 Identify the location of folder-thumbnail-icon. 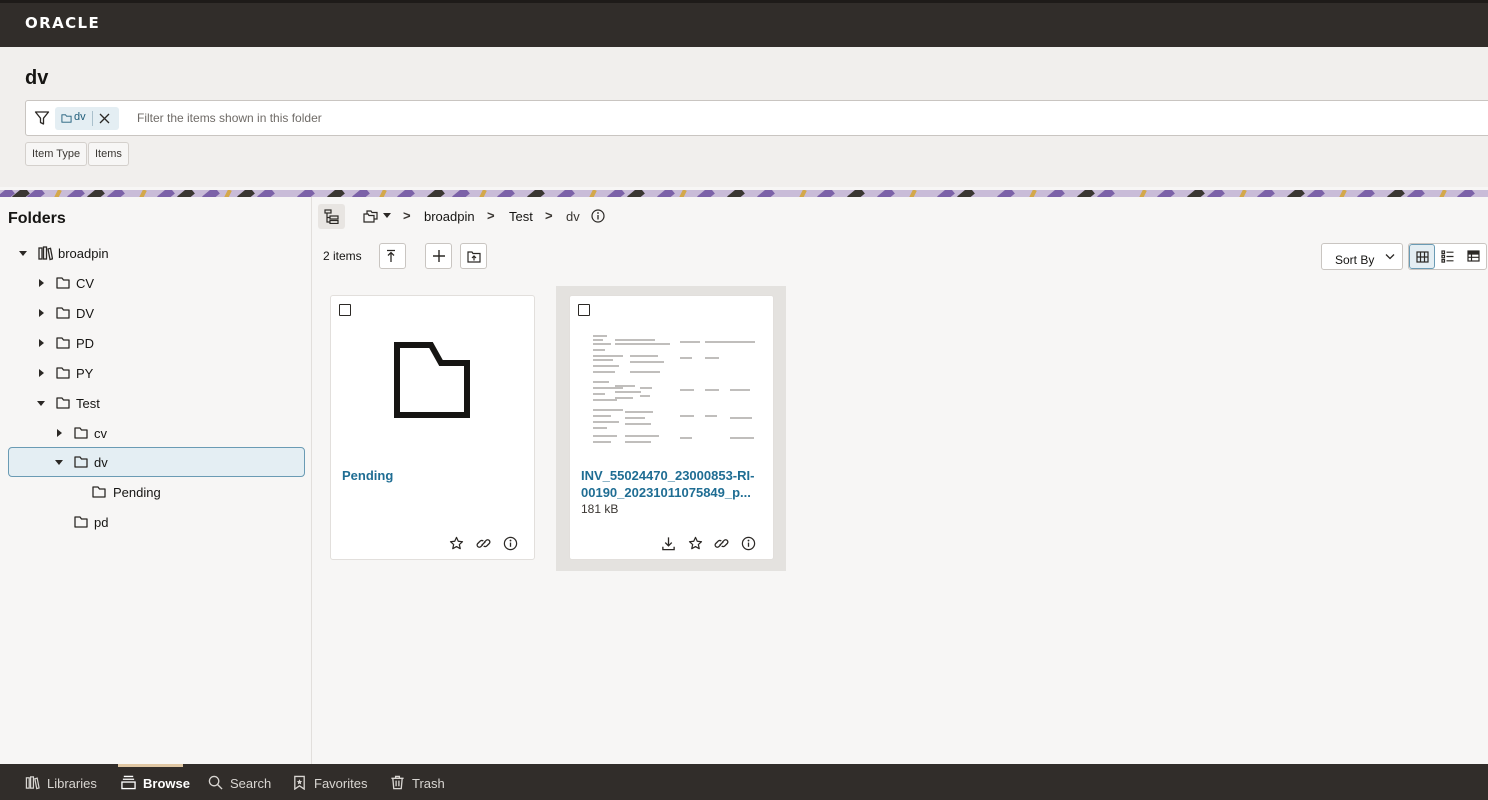
(432, 380).